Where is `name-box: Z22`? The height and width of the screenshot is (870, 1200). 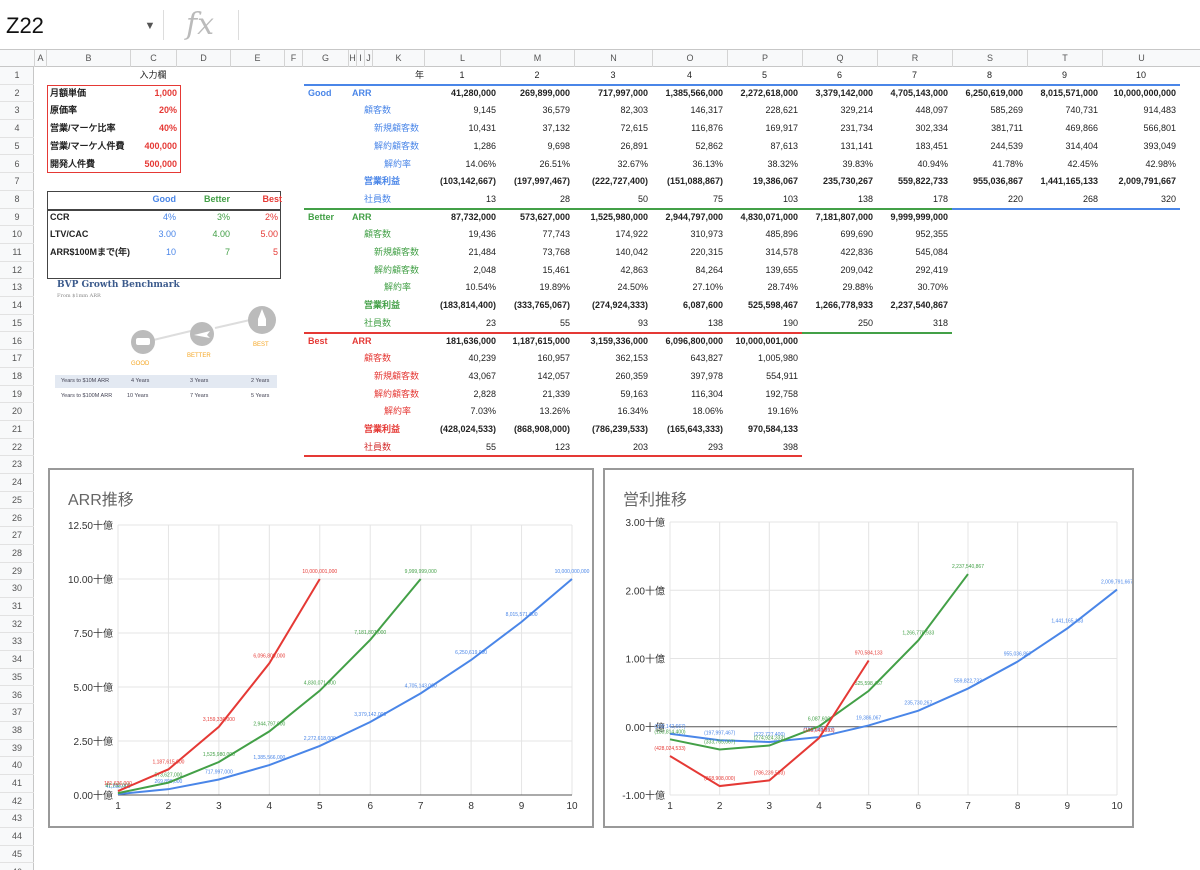
name-box: Z22 is located at coordinates (80, 26).